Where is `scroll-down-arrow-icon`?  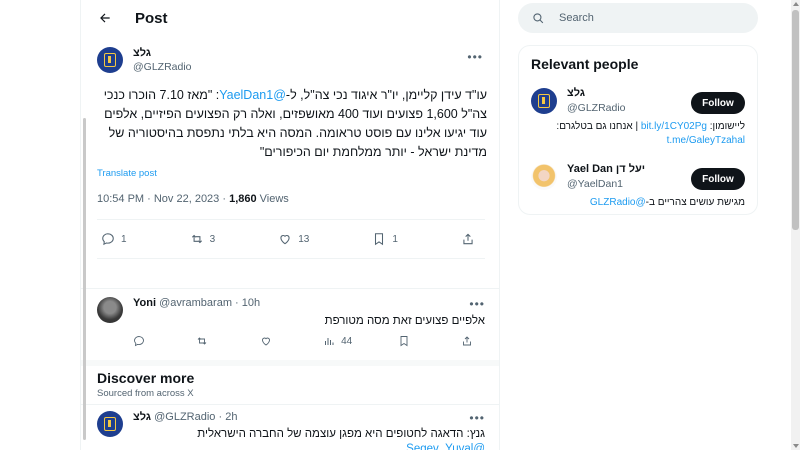 scroll-down-arrow-icon is located at coordinates (796, 446).